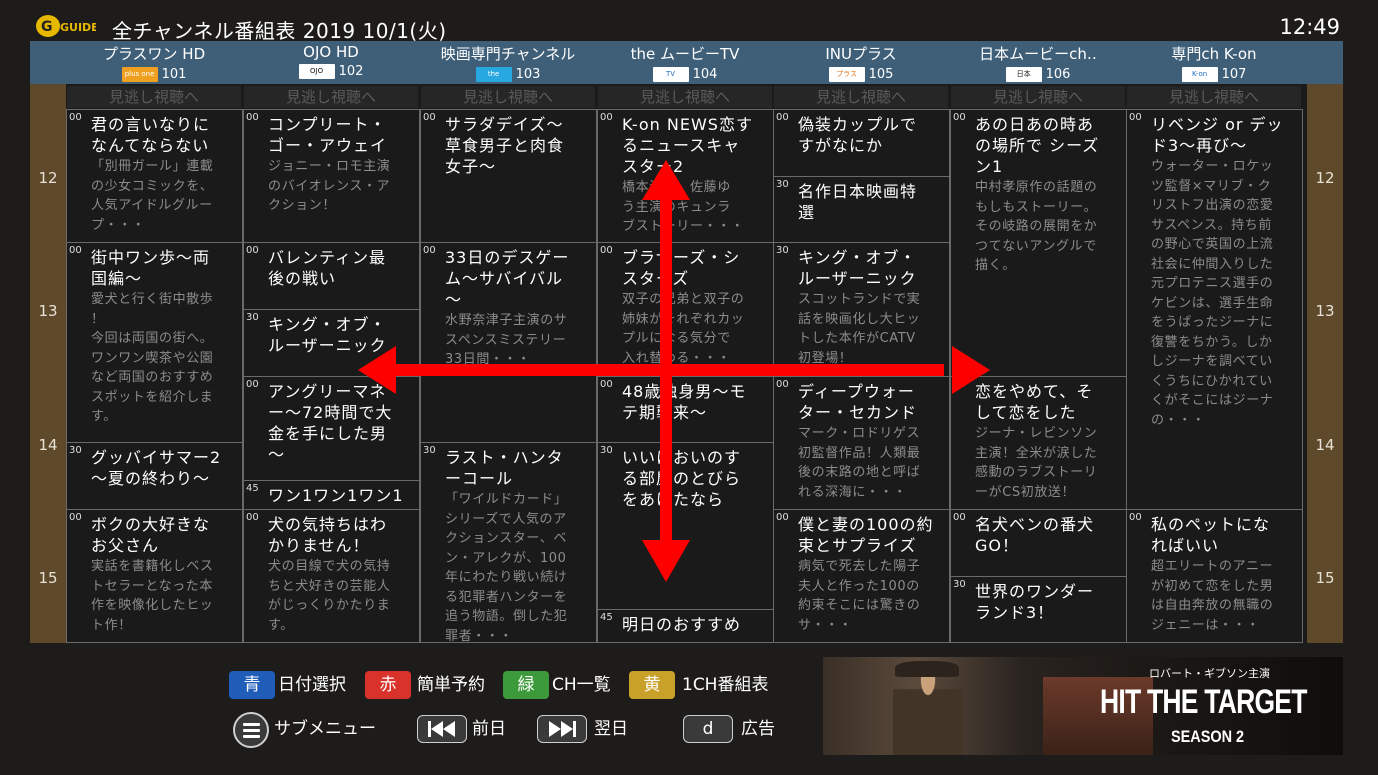 The width and height of the screenshot is (1378, 775). I want to click on channel-name: 専門ch K-on, so click(1214, 54).